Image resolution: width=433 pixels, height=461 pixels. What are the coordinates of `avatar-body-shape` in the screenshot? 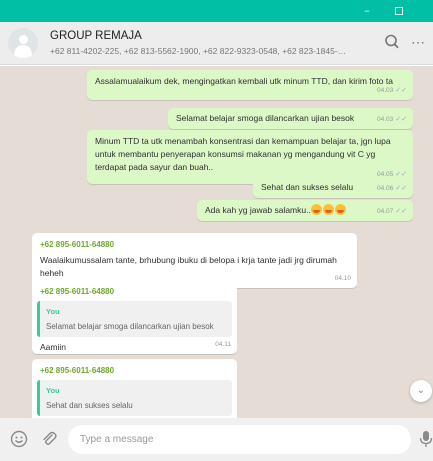 It's located at (23, 51).